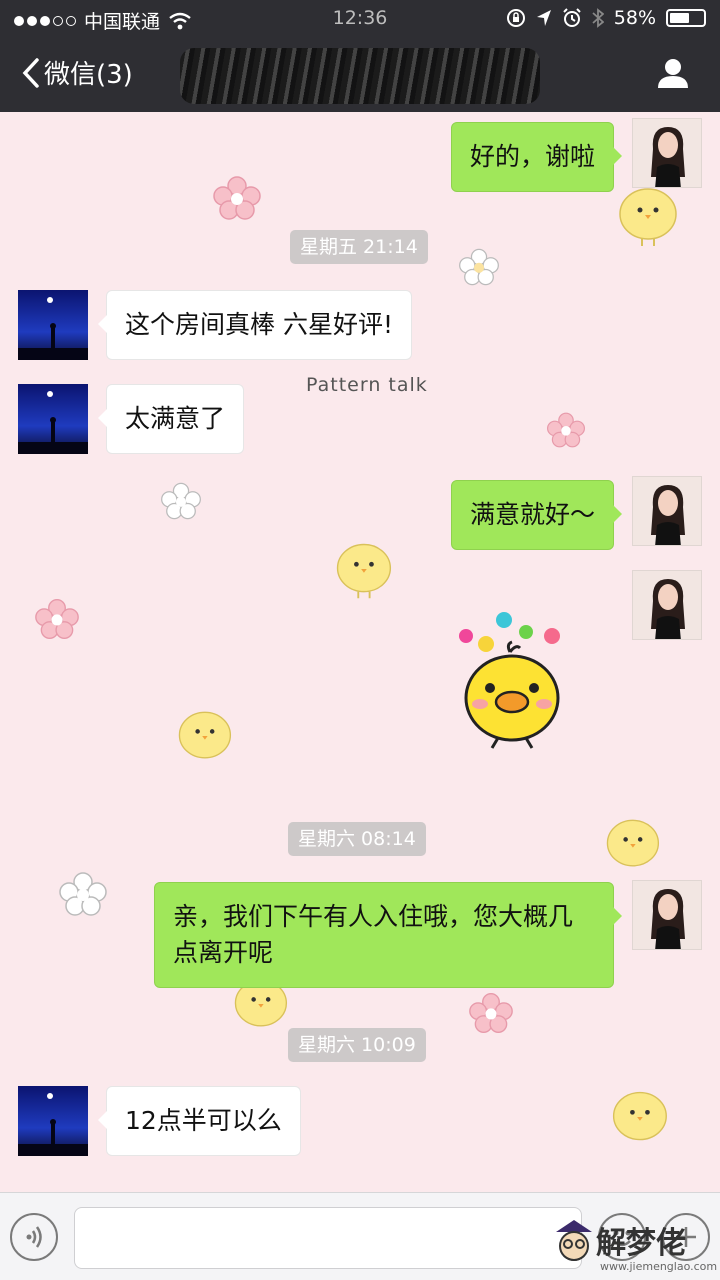  I want to click on wallpaper-text: Pattern talk, so click(367, 385).